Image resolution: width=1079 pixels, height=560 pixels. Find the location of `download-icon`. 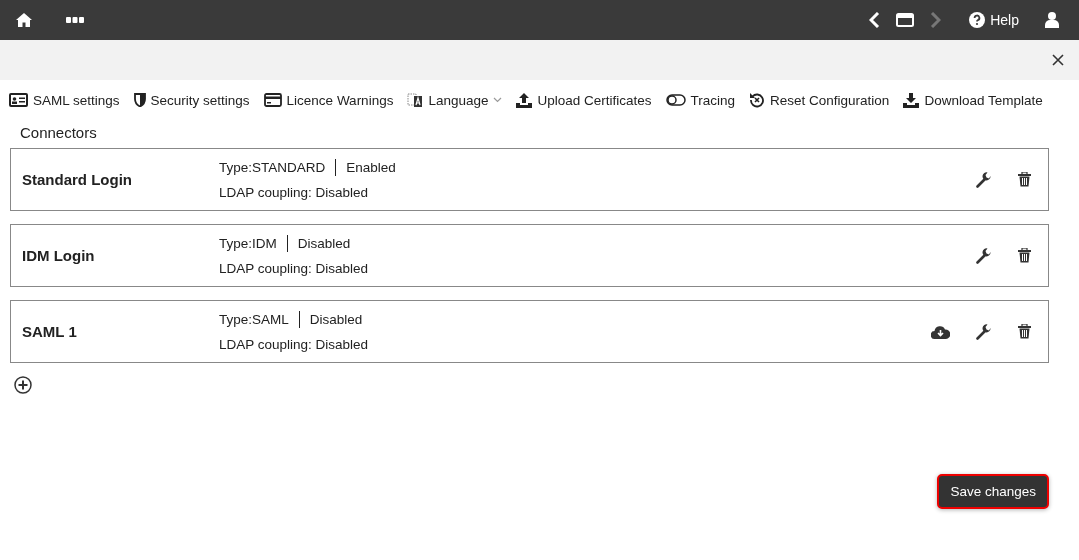

download-icon is located at coordinates (911, 100).